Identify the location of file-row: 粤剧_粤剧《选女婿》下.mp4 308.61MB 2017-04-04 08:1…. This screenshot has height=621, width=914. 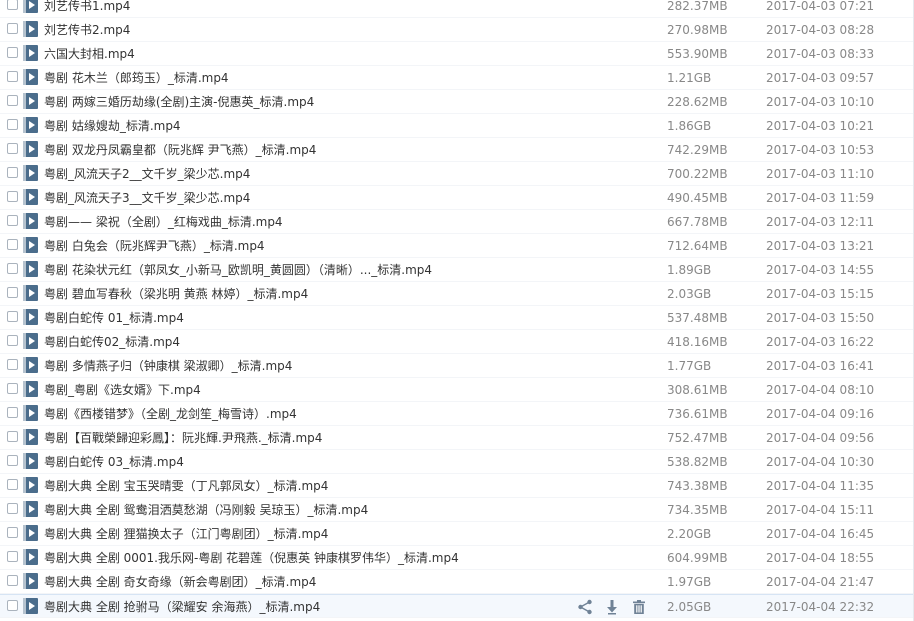
(457, 390).